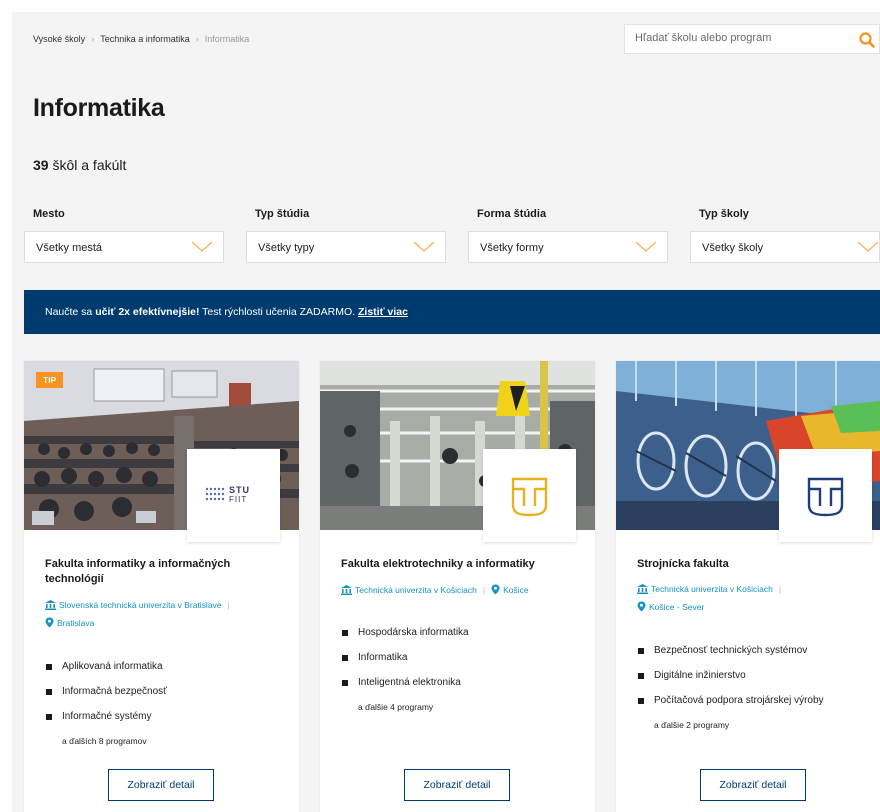 The height and width of the screenshot is (812, 880). Describe the element at coordinates (286, 248) in the screenshot. I see `filter-value: Všetky typy` at that location.